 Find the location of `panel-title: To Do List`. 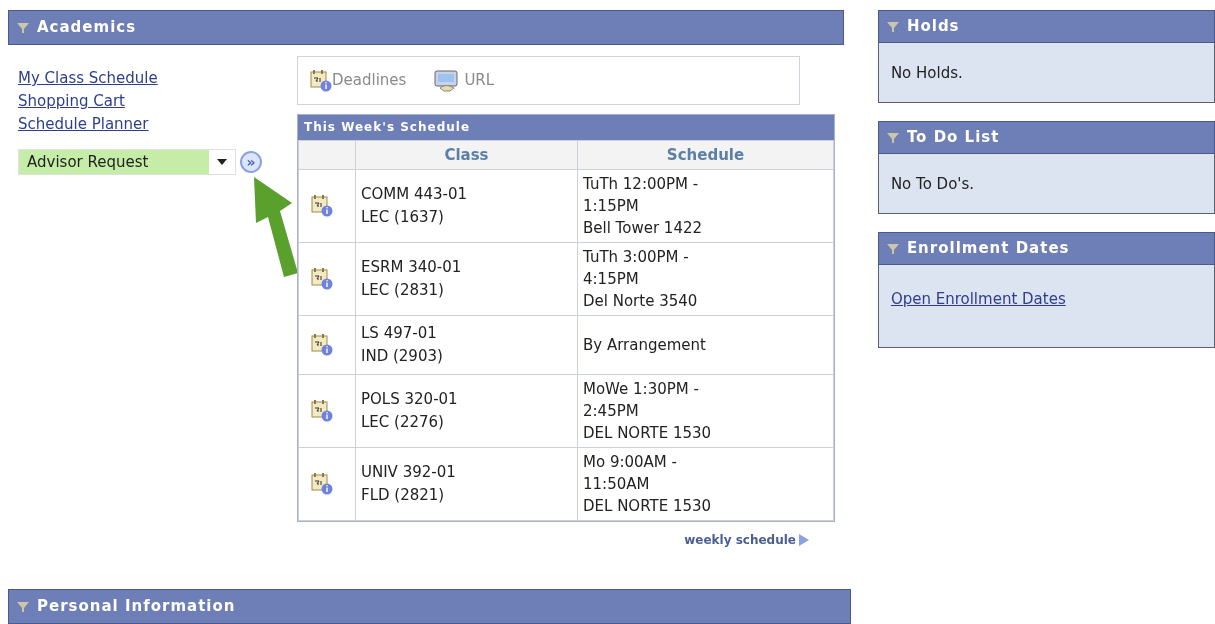

panel-title: To Do List is located at coordinates (953, 138).